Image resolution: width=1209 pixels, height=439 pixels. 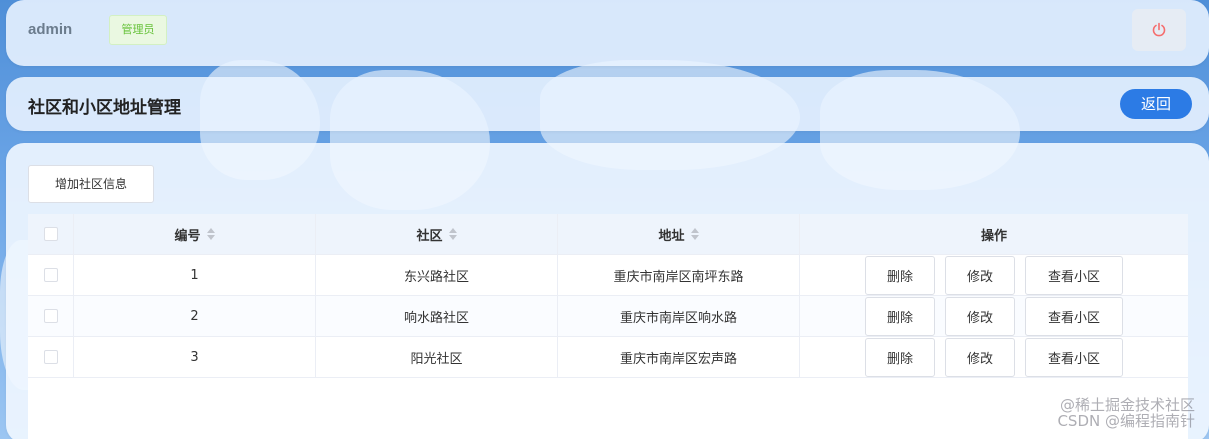 What do you see at coordinates (195, 275) in the screenshot?
I see `cell-id: 1` at bounding box center [195, 275].